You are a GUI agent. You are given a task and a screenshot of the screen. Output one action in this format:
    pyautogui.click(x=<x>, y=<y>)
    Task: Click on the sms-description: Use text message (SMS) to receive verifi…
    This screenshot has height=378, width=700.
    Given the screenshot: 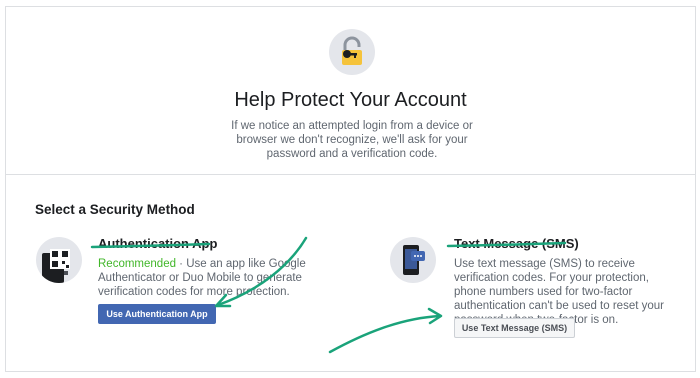 What is the action you would take?
    pyautogui.click(x=559, y=292)
    